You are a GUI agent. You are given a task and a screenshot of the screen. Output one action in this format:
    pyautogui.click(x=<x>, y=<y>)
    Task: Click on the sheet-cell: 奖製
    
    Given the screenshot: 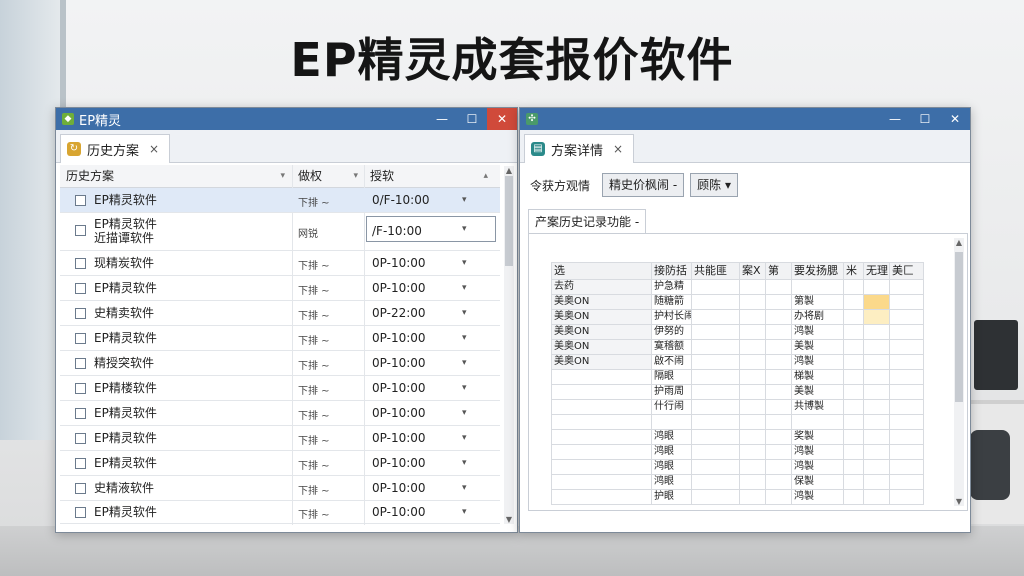 What is the action you would take?
    pyautogui.click(x=817, y=437)
    